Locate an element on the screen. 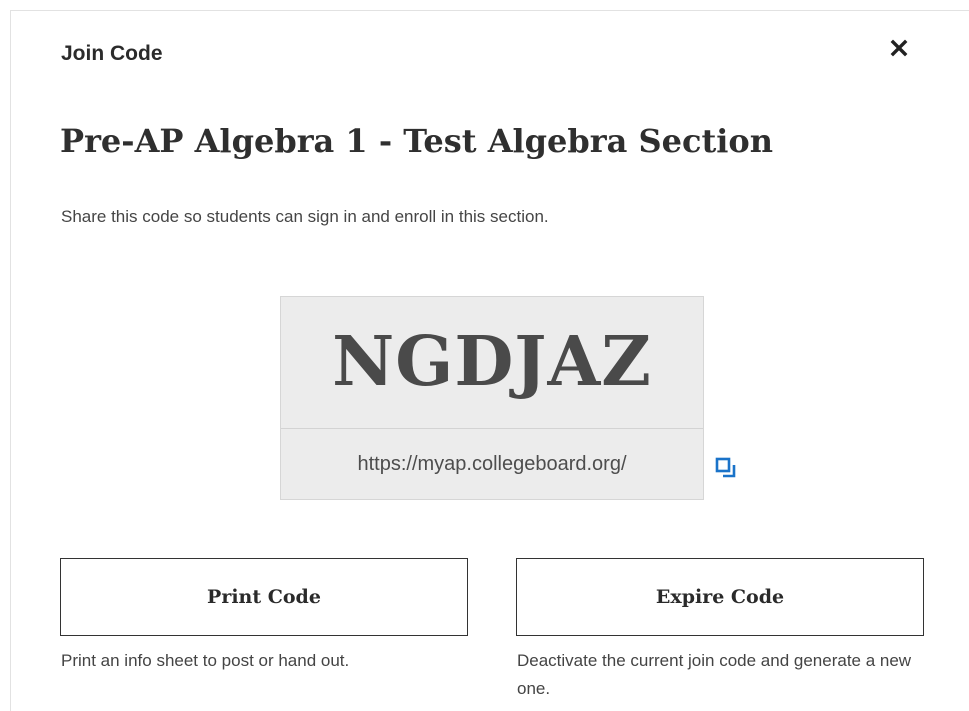 Image resolution: width=969 pixels, height=711 pixels. copy-icon is located at coordinates (725, 467).